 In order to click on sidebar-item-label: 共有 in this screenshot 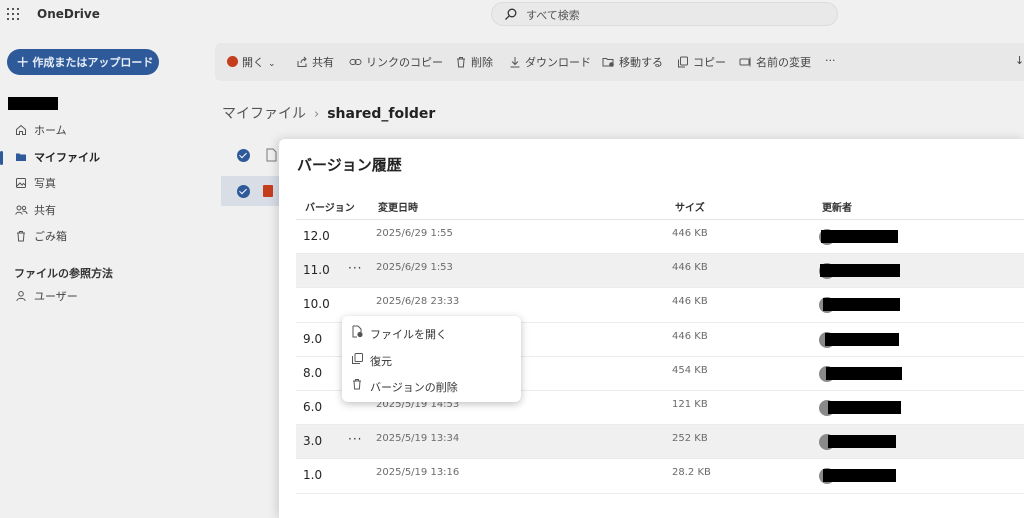, I will do `click(45, 210)`.